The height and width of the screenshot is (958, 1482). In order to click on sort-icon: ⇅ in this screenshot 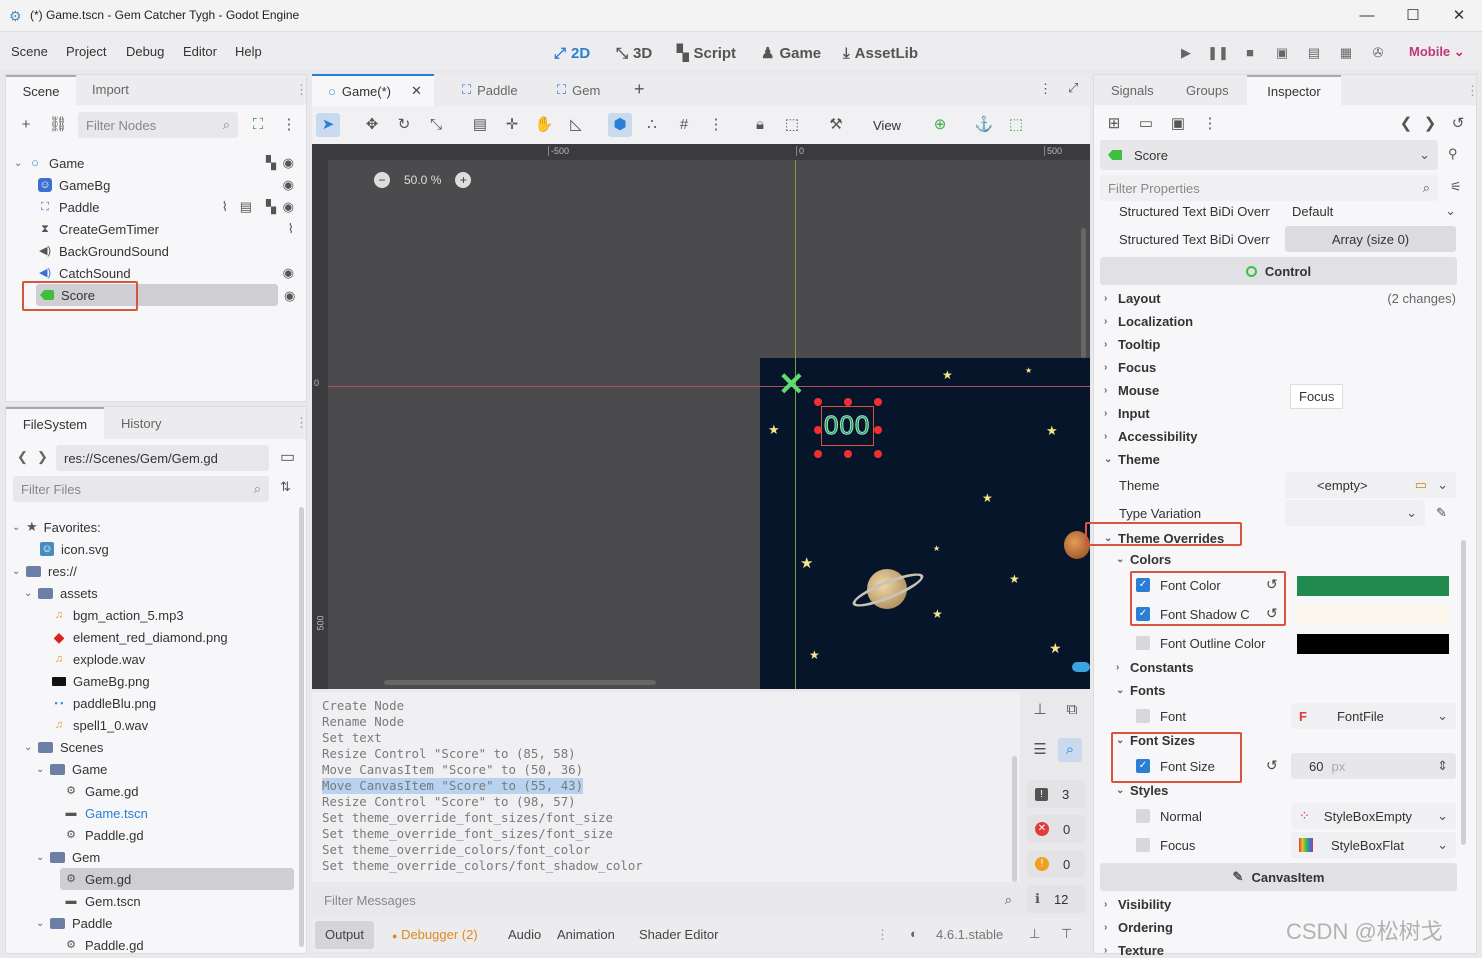, I will do `click(285, 487)`.